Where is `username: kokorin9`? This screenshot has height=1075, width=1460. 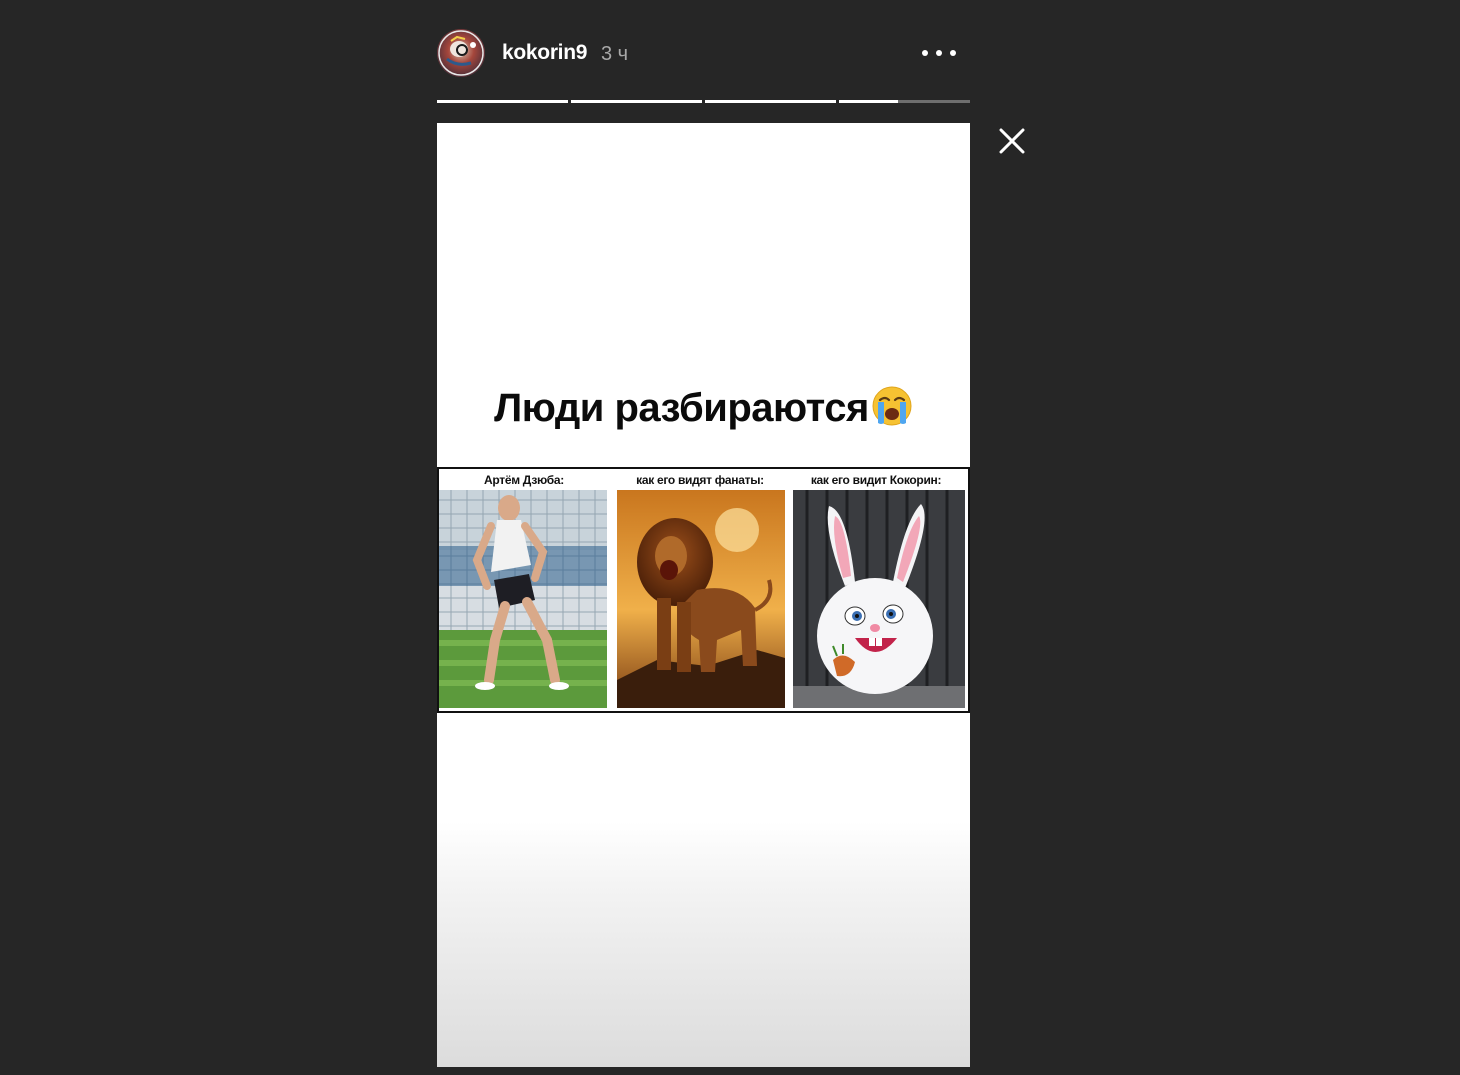
username: kokorin9 is located at coordinates (544, 53).